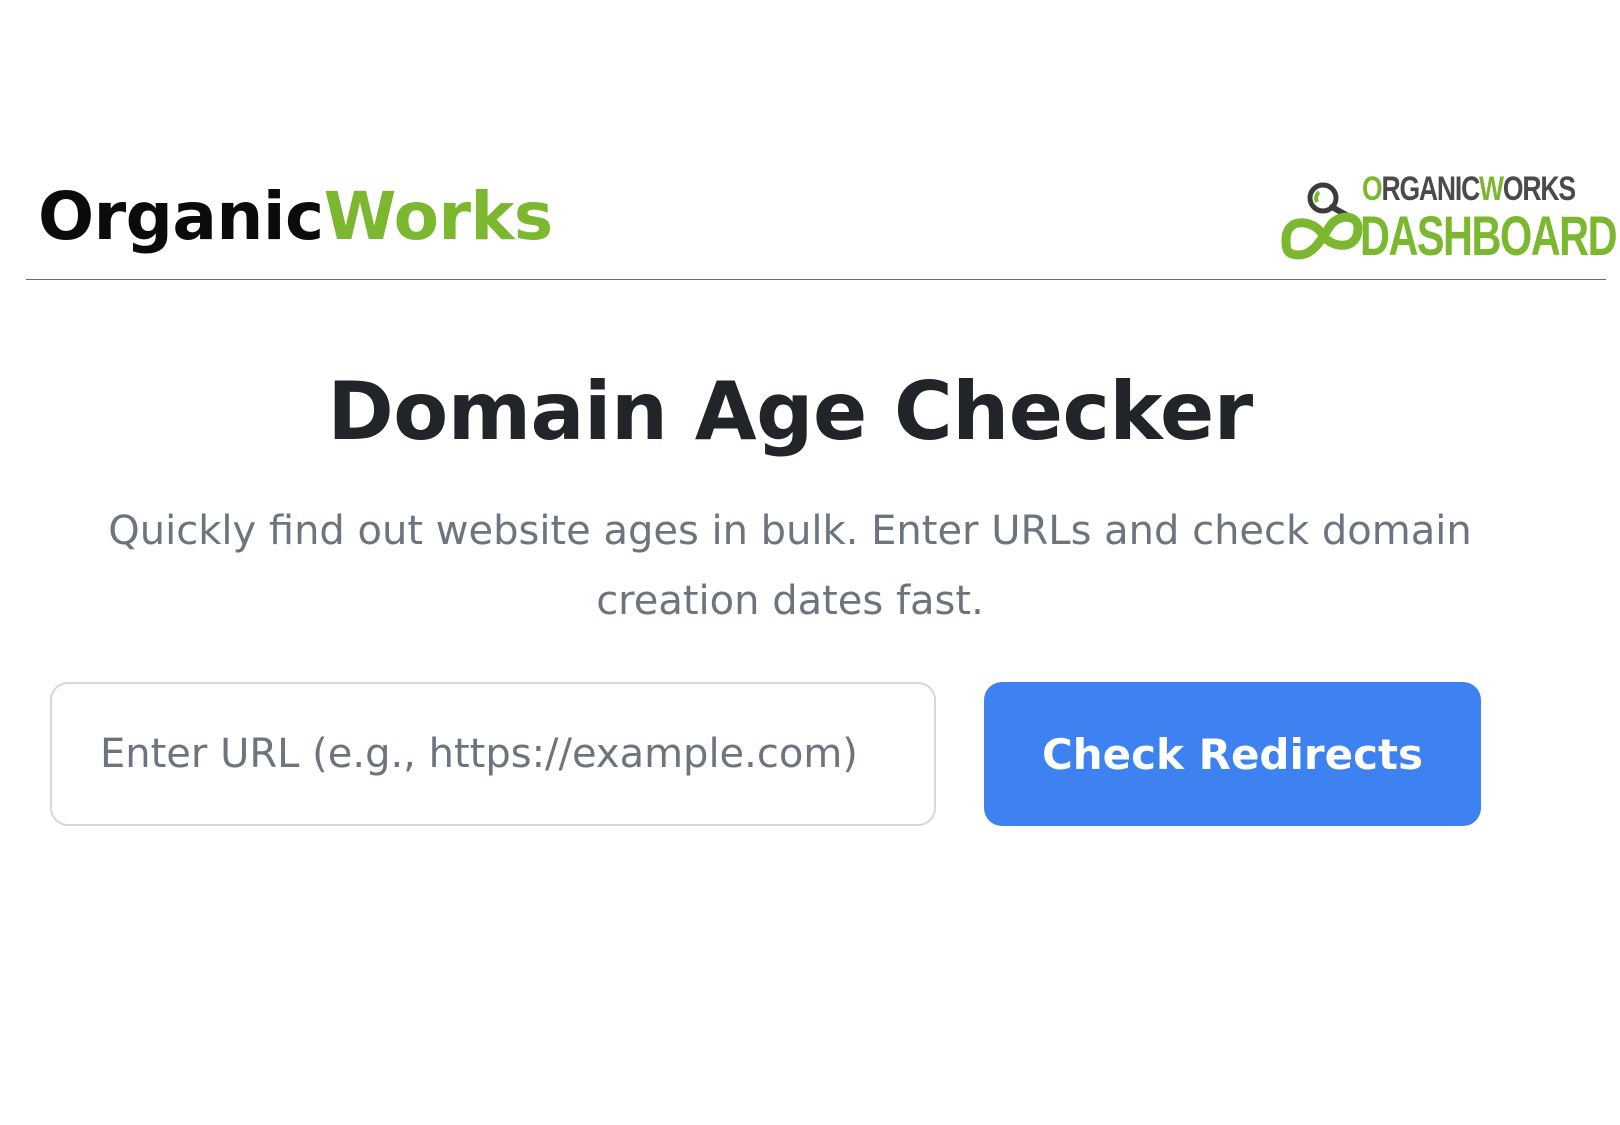  What do you see at coordinates (1329, 200) in the screenshot?
I see `magnifier-icon` at bounding box center [1329, 200].